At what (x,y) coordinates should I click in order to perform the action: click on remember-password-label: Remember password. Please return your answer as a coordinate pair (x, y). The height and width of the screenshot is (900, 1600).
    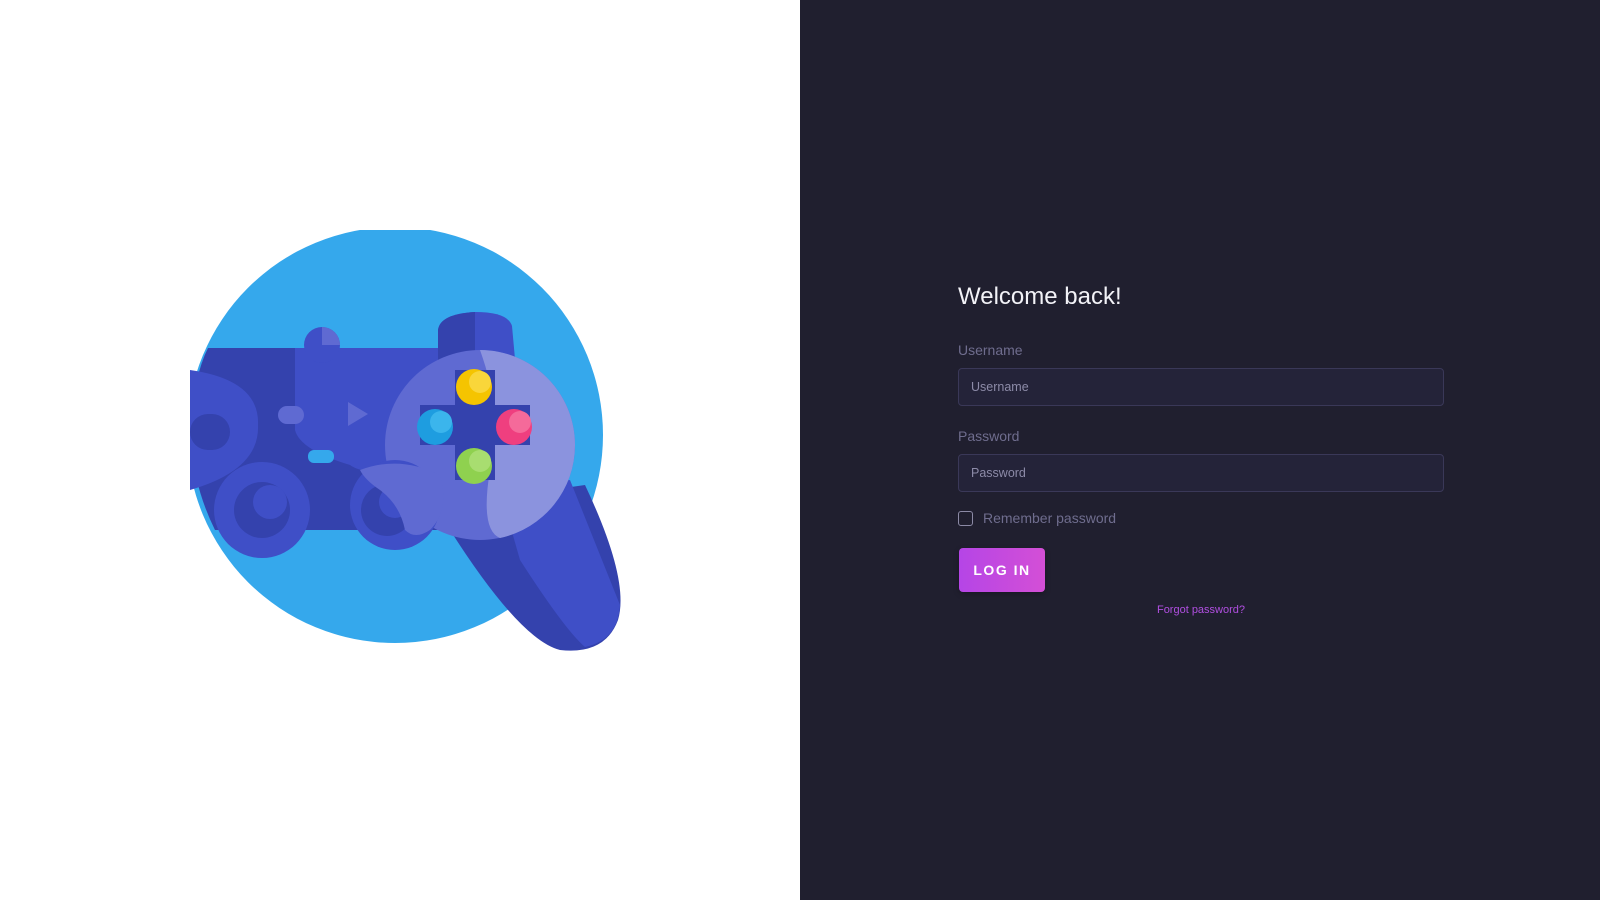
    Looking at the image, I should click on (1050, 518).